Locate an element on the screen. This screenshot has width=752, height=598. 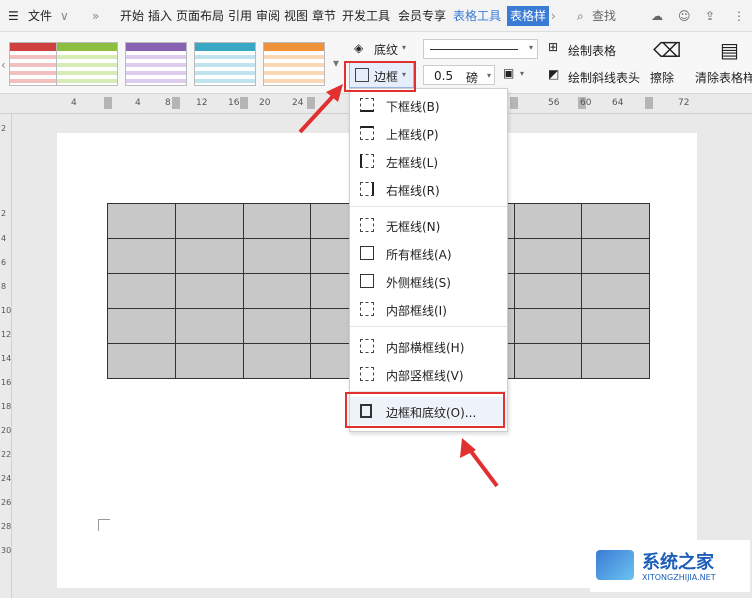
watermark-name: 系统之家 is located at coordinates (678, 562).